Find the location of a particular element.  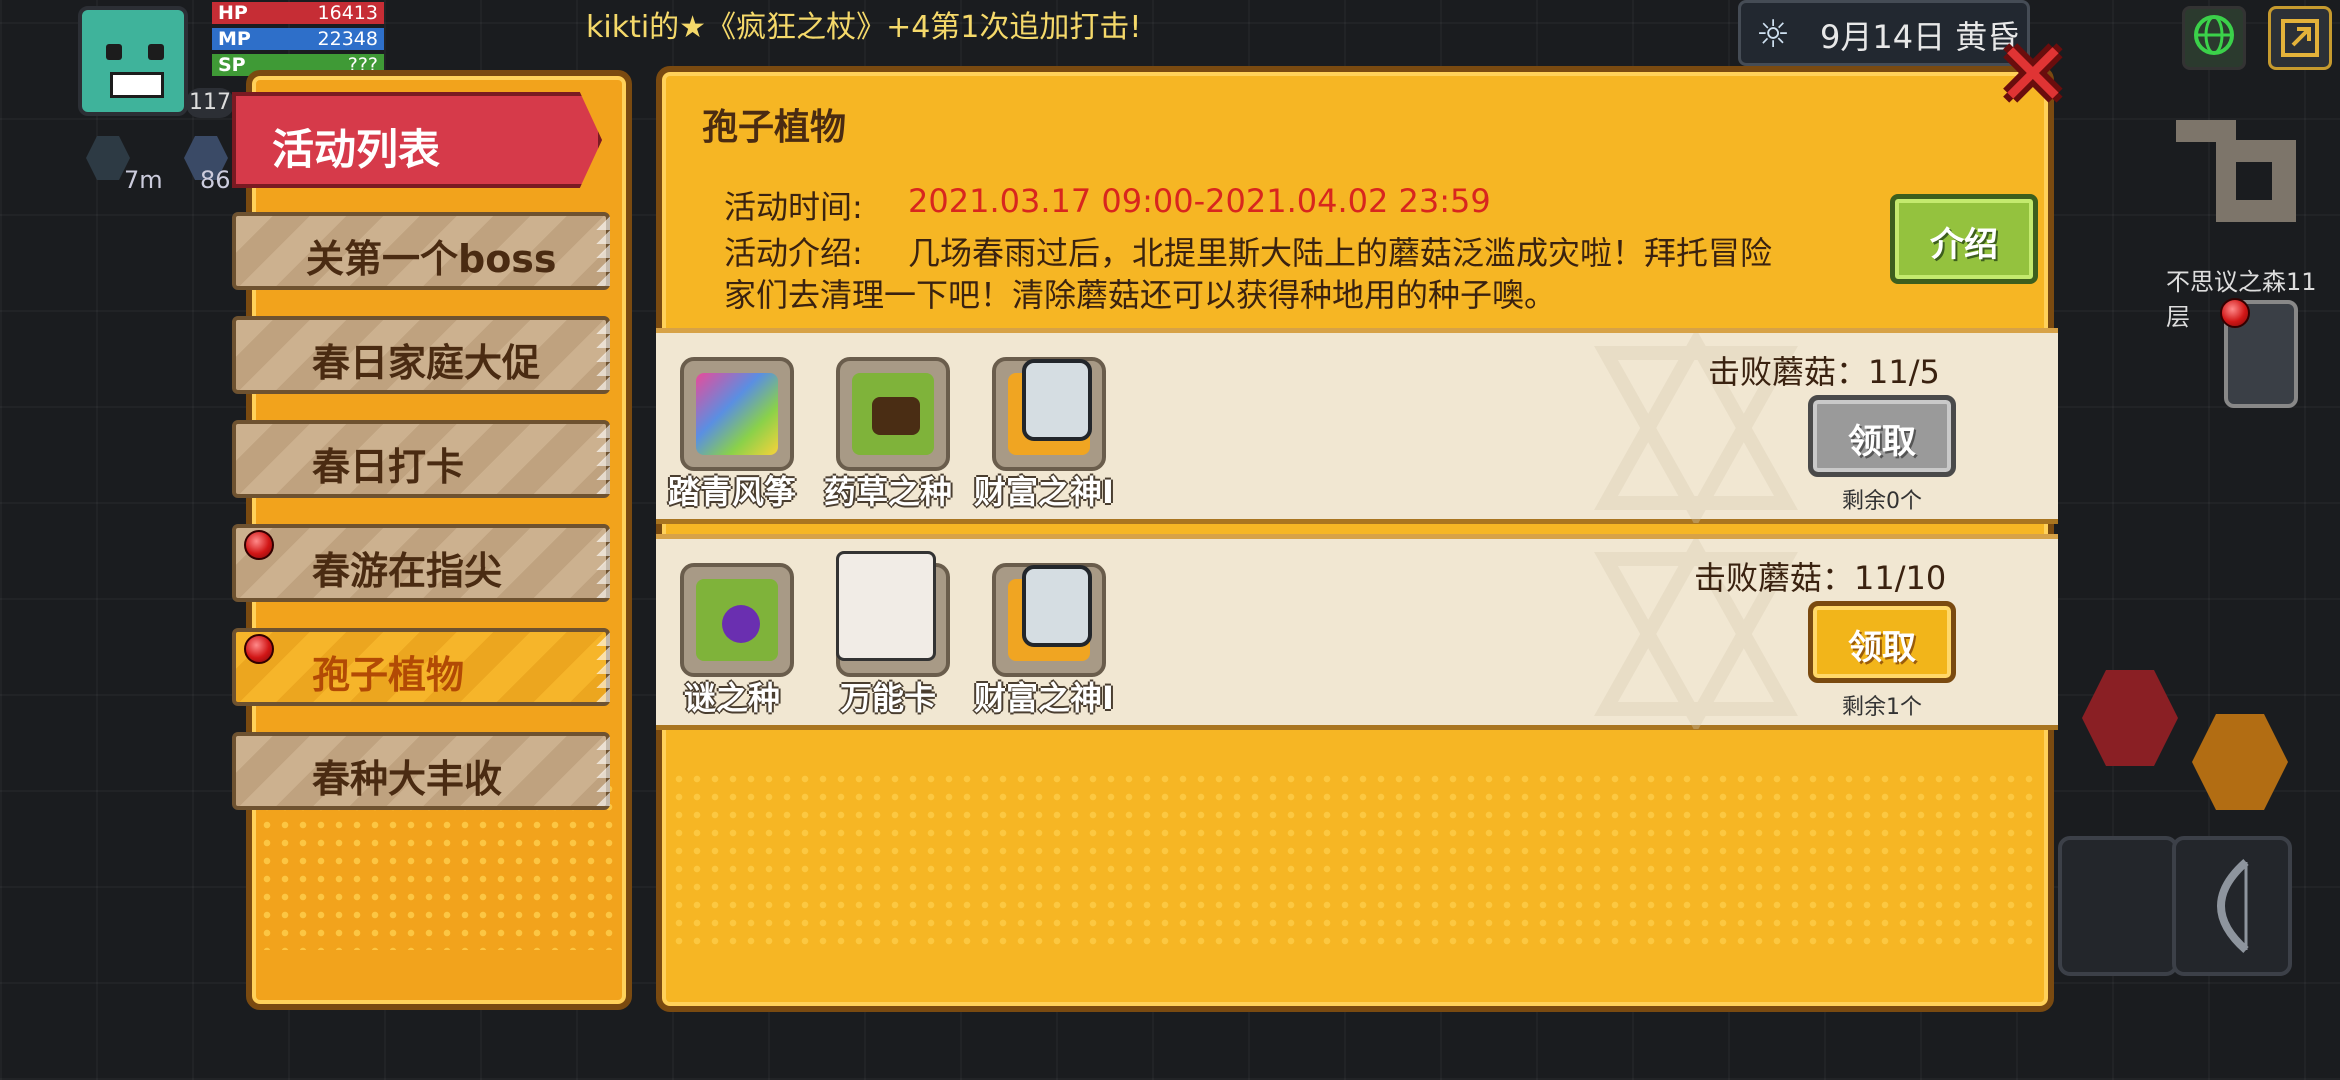

hp-value: 16413 is located at coordinates (347, 13).